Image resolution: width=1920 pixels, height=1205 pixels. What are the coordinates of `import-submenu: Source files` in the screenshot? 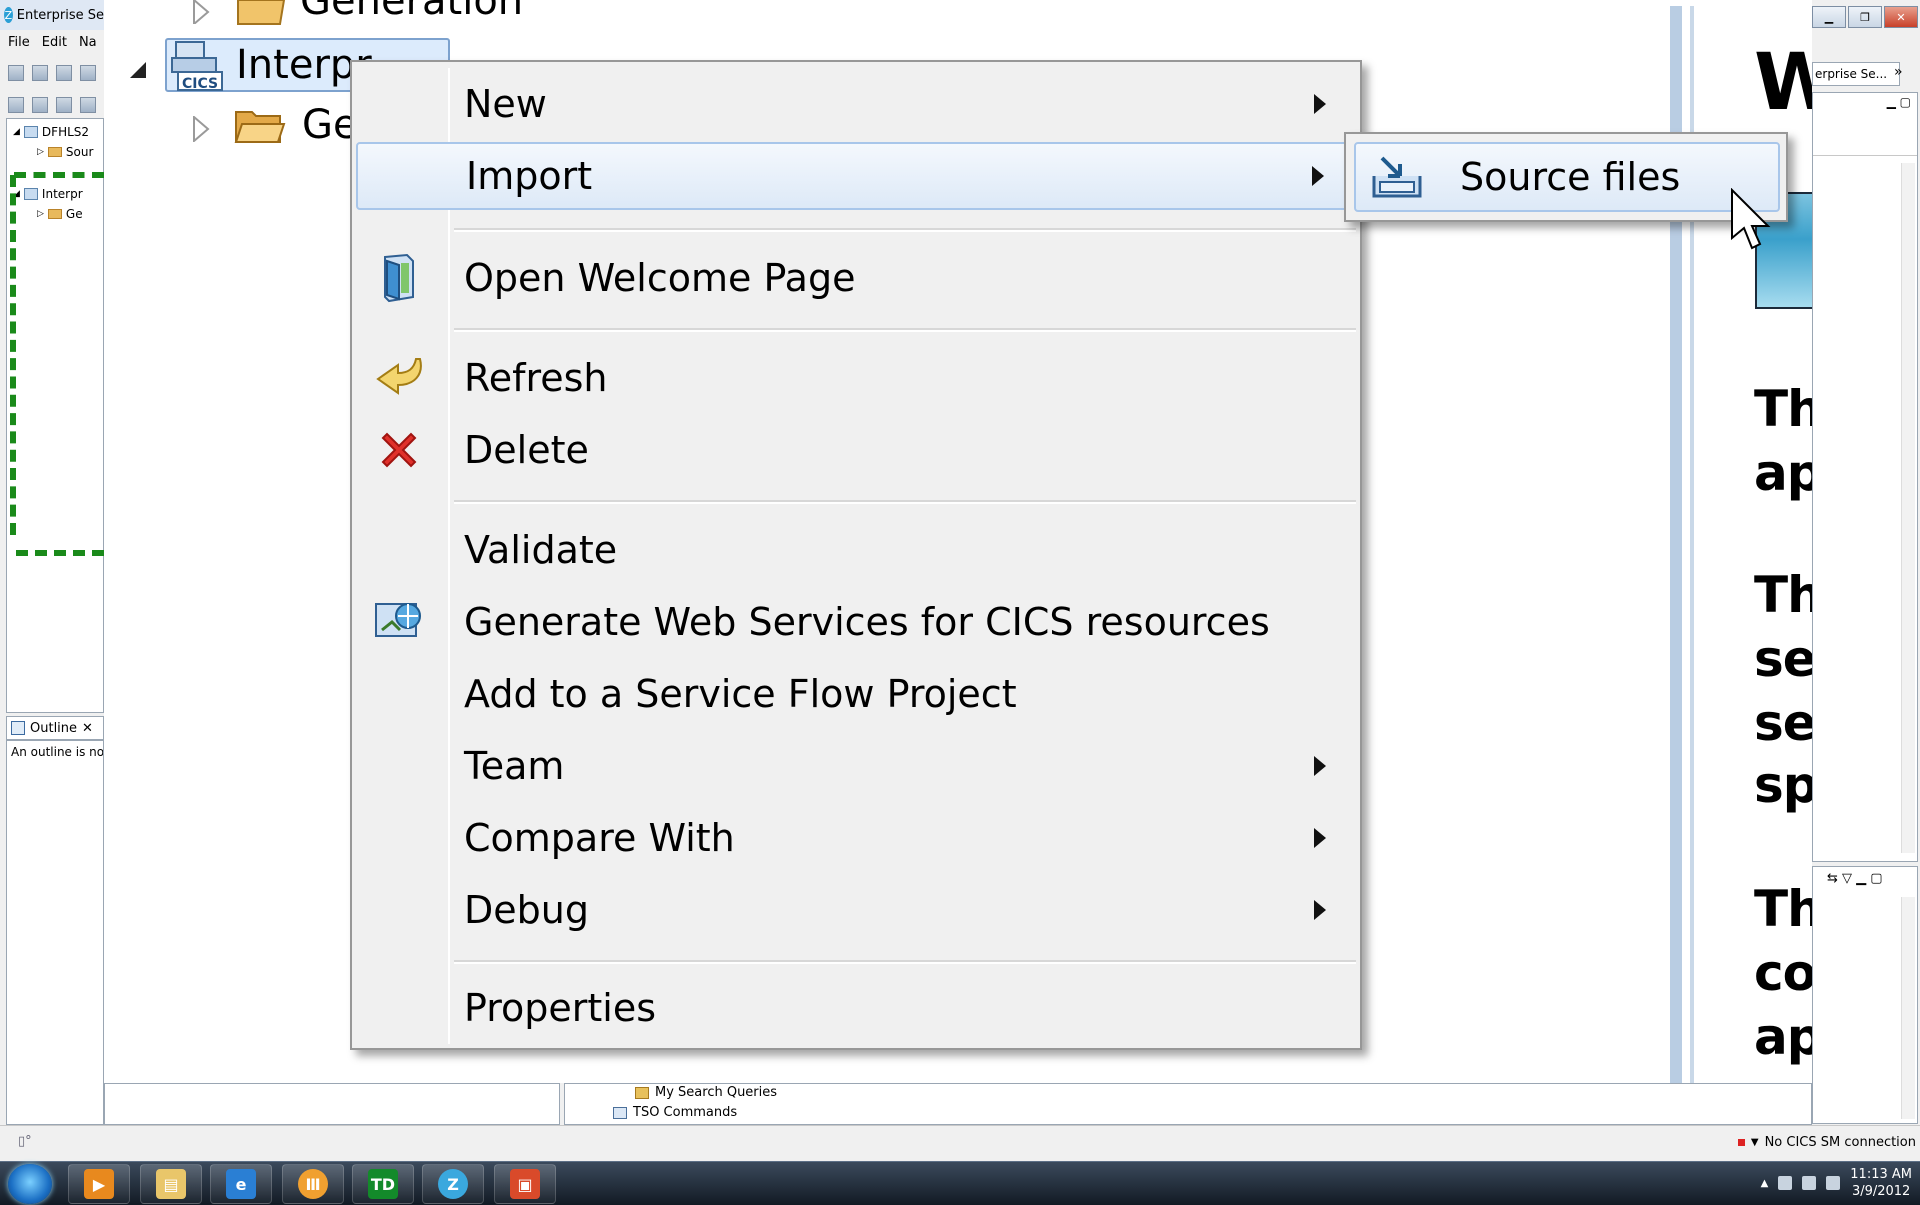 It's located at (1566, 177).